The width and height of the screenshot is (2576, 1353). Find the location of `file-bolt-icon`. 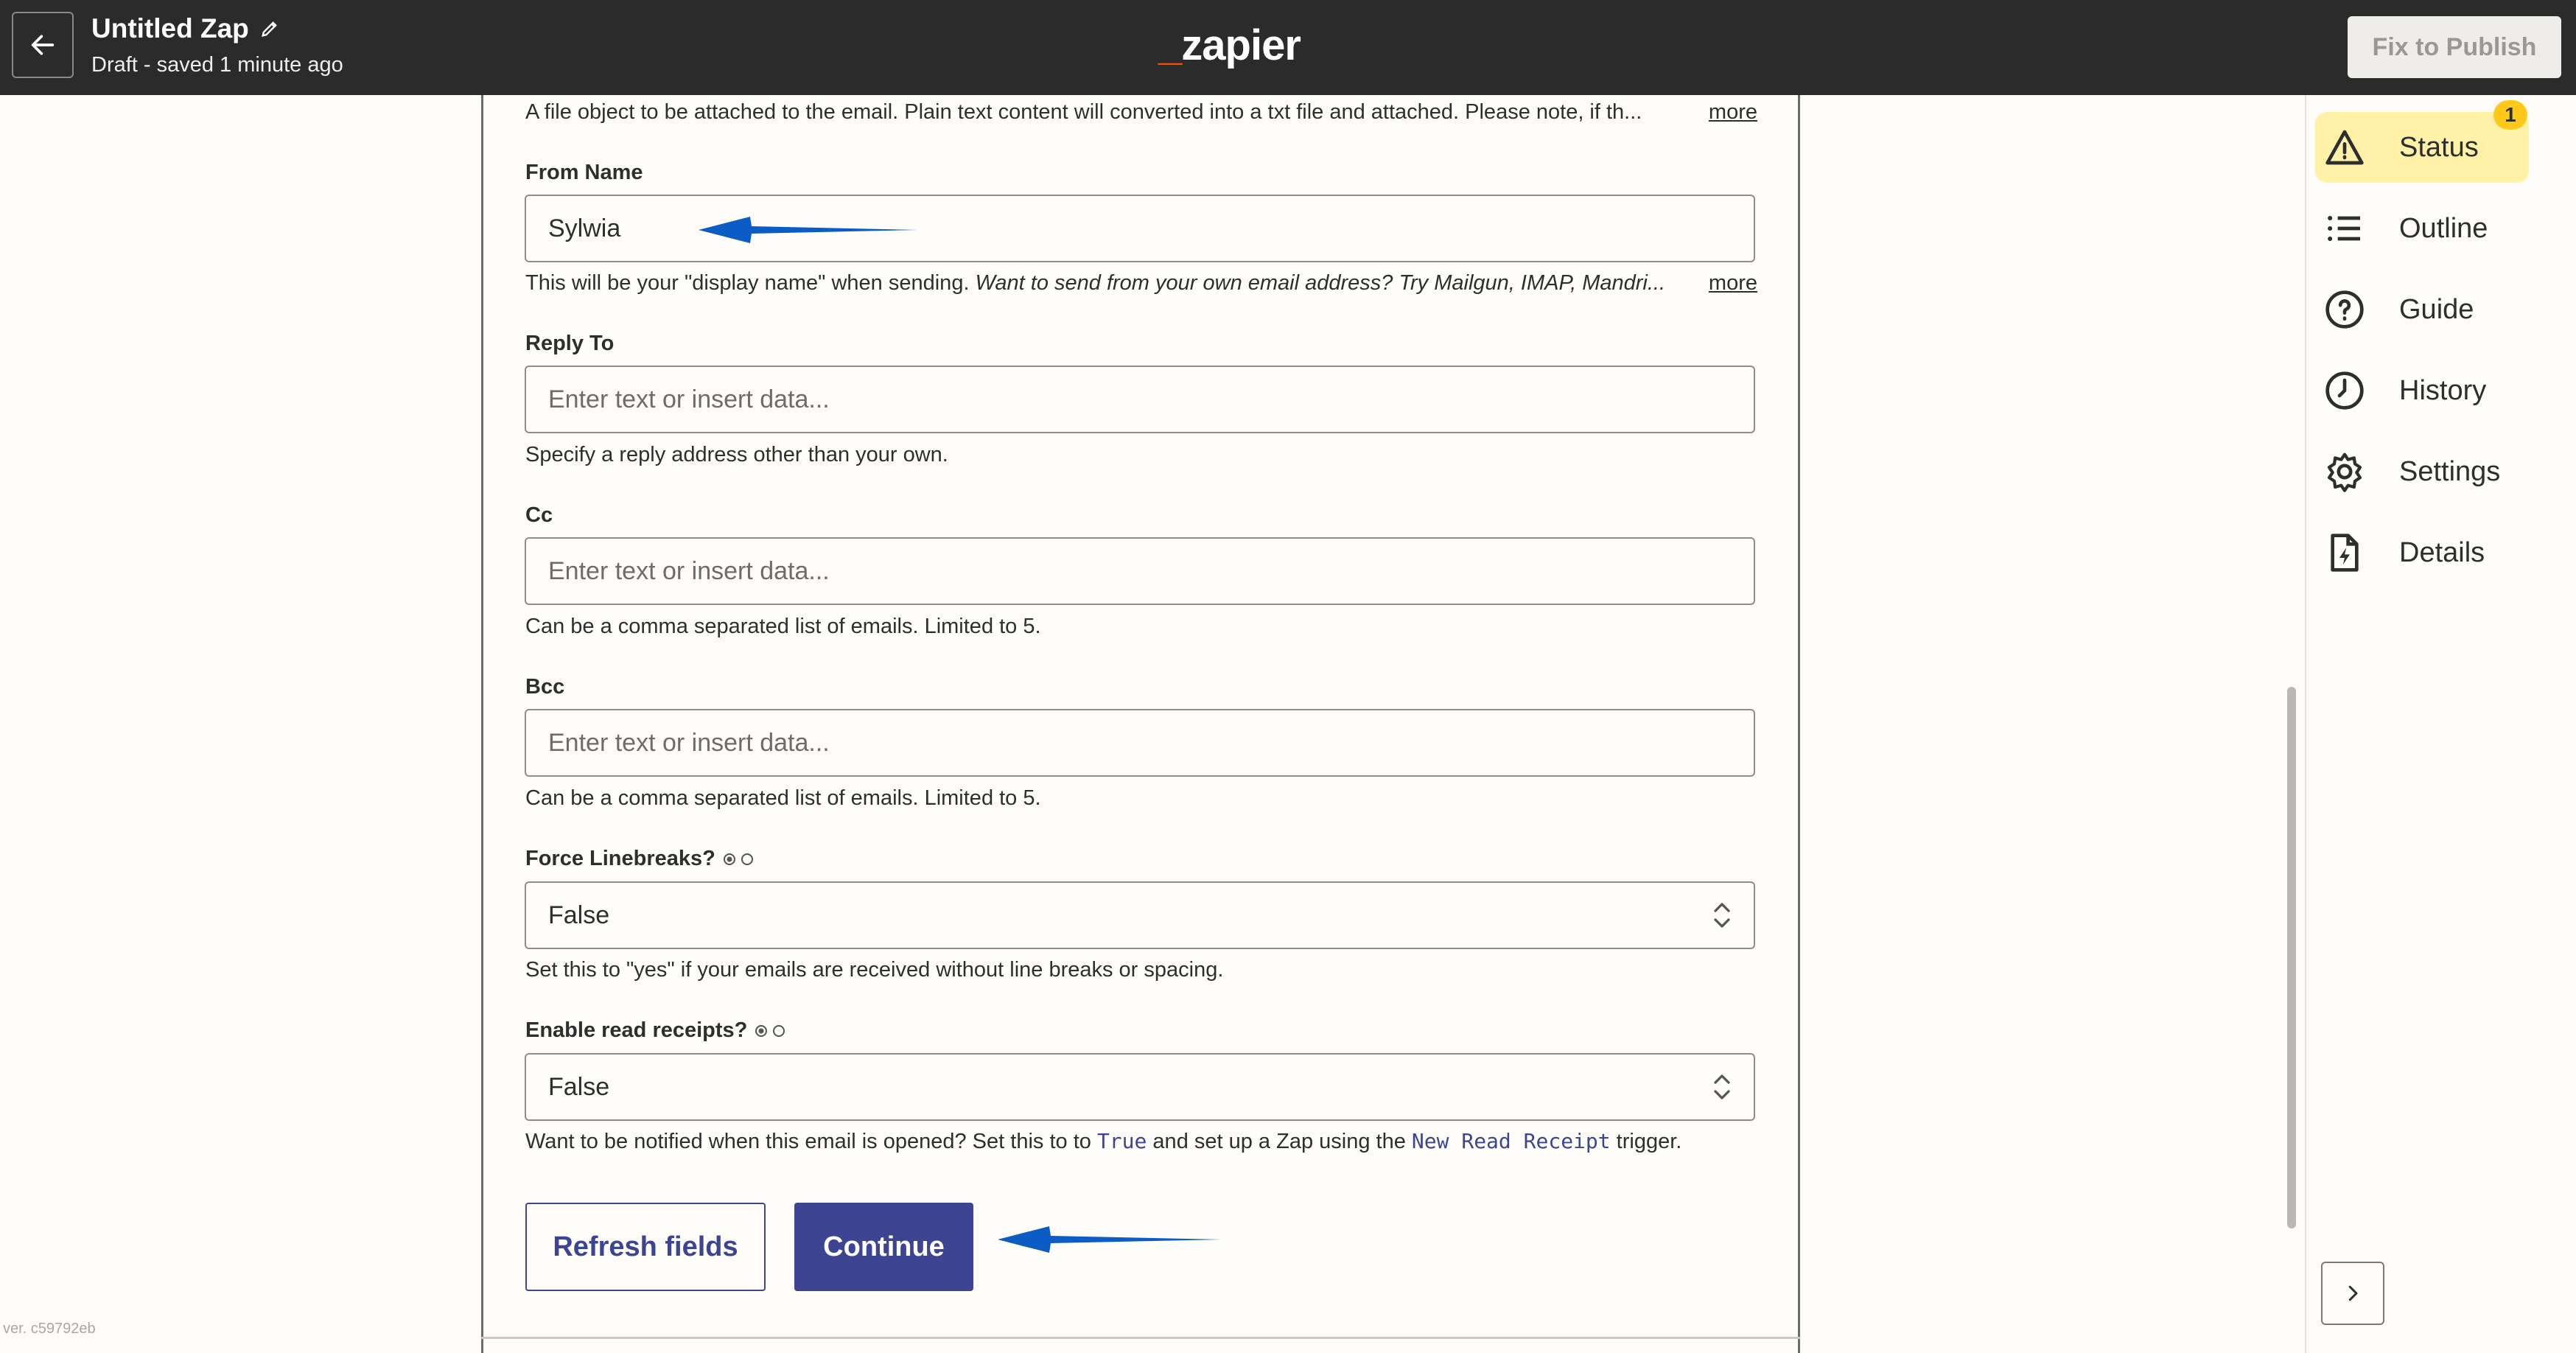

file-bolt-icon is located at coordinates (2345, 553).